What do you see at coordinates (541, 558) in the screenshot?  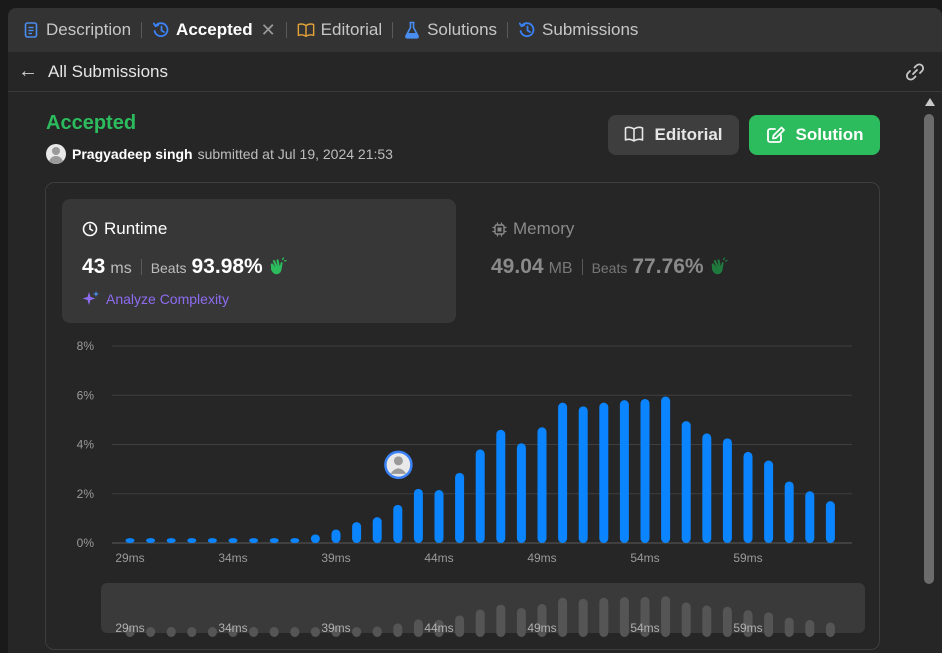 I see `x-tick-label: 49ms` at bounding box center [541, 558].